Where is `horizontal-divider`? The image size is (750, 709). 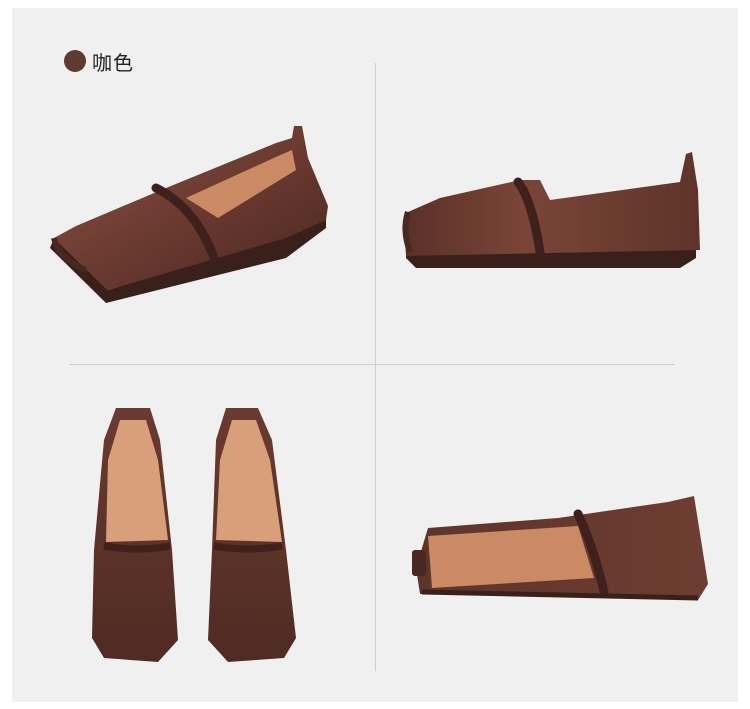
horizontal-divider is located at coordinates (372, 364).